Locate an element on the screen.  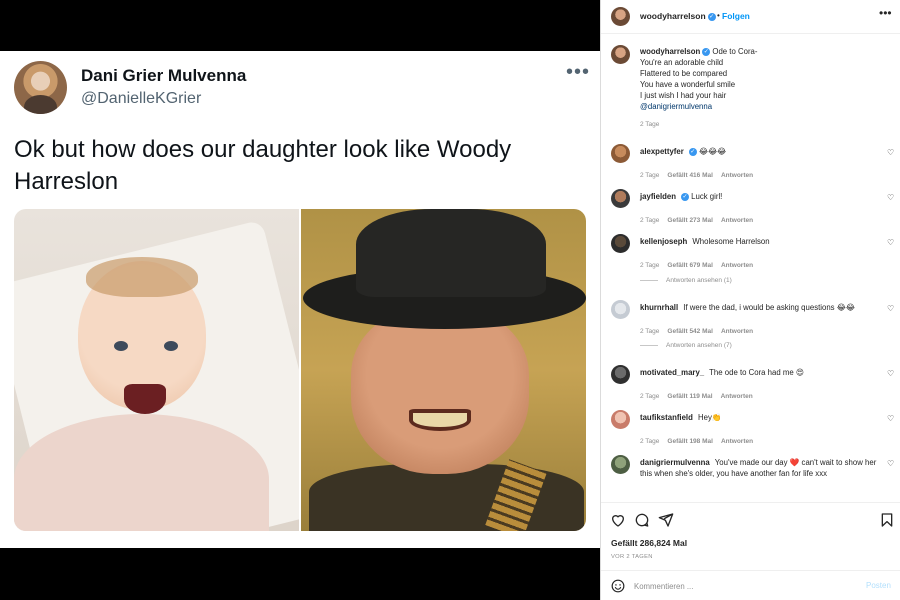
comment-input is located at coordinates (744, 586).